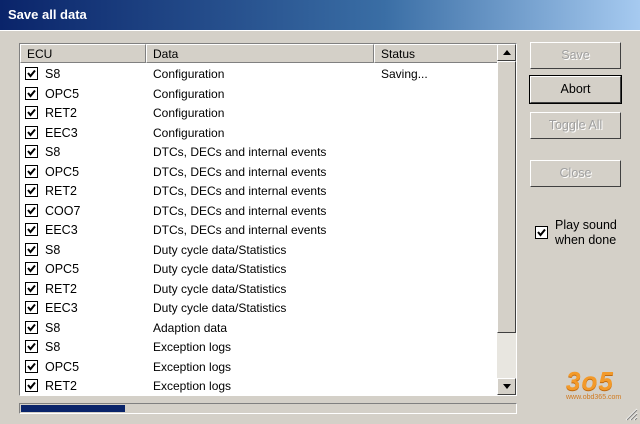 This screenshot has width=640, height=424. I want to click on progress-bar, so click(268, 408).